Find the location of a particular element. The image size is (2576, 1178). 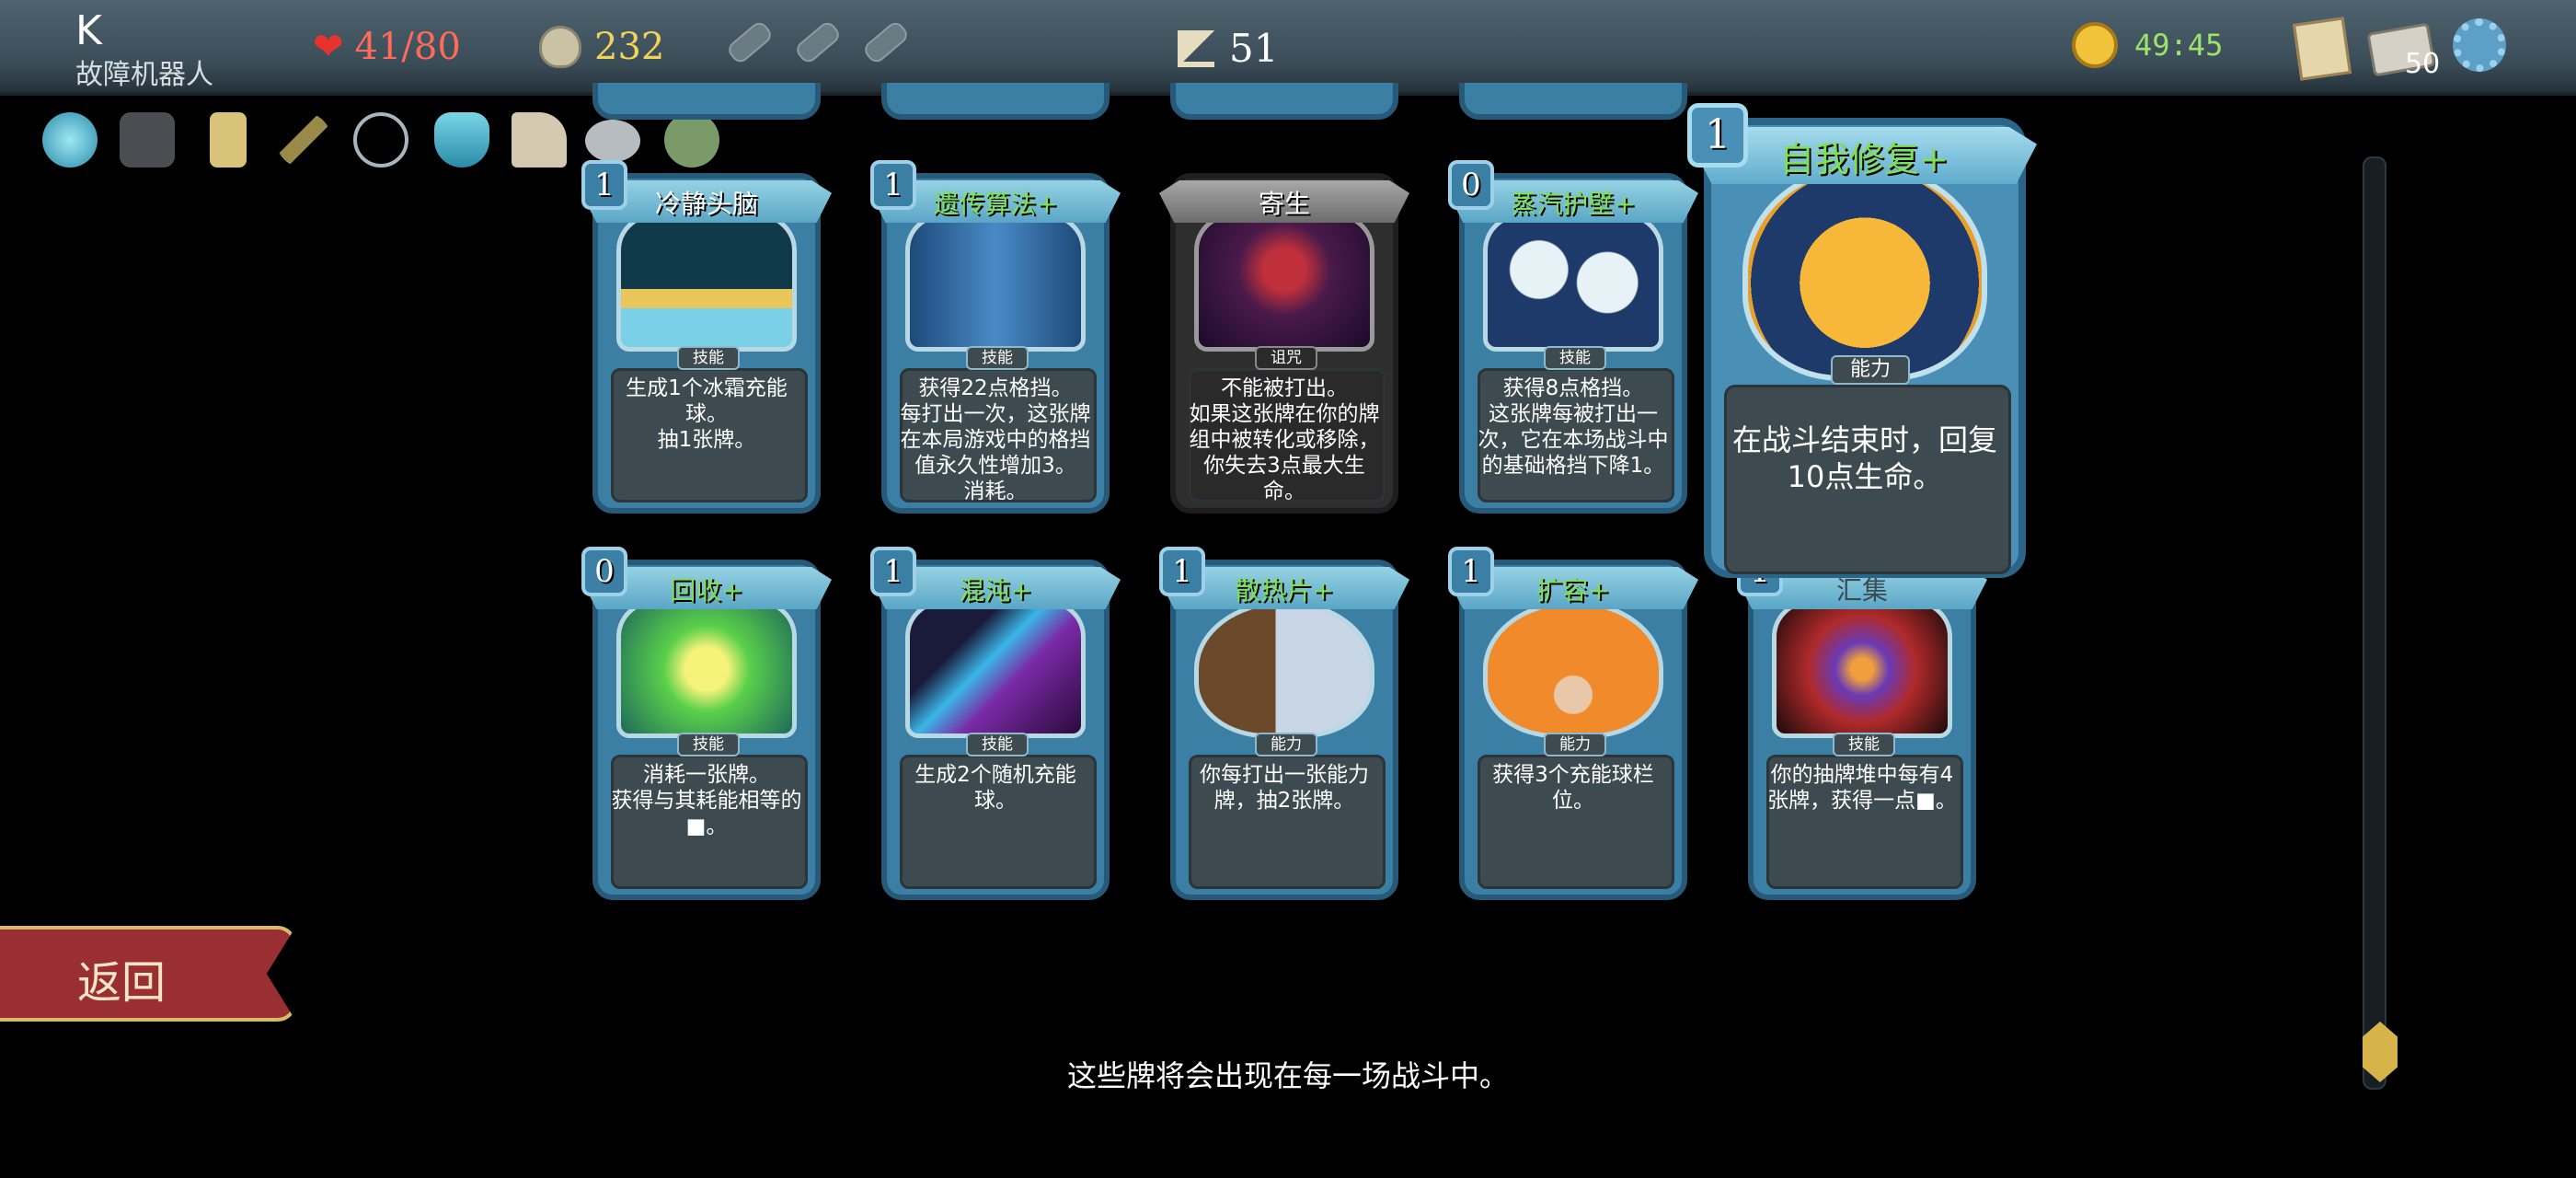

card-description: 生成1个冰霜充能球。 抽1张牌。 is located at coordinates (707, 414).